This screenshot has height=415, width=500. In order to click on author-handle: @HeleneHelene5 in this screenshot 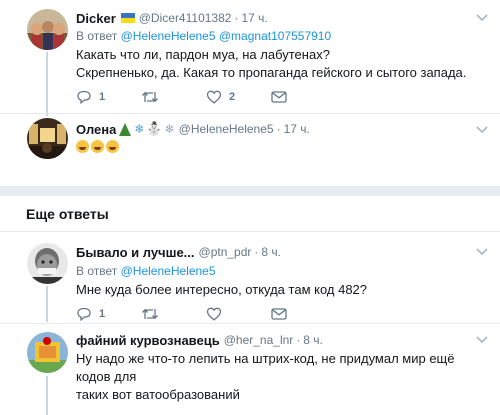, I will do `click(226, 129)`.